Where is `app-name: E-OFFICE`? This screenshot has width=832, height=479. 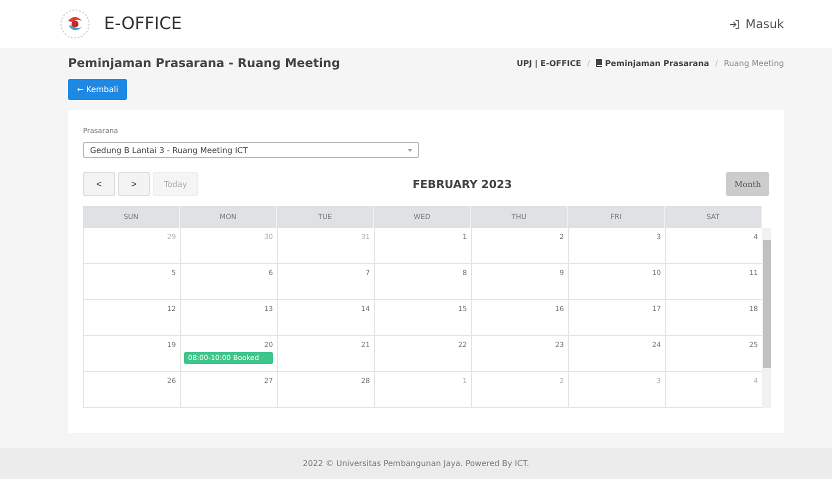 app-name: E-OFFICE is located at coordinates (143, 24).